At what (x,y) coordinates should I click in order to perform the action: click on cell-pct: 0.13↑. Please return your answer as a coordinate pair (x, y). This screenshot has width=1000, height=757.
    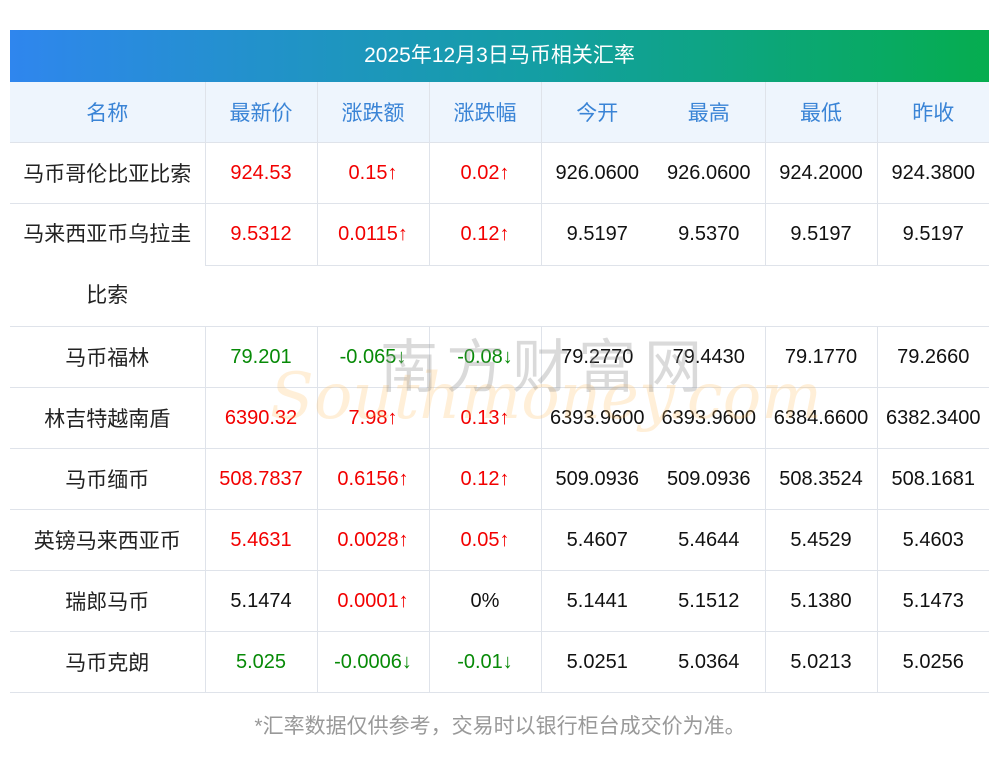
    Looking at the image, I should click on (484, 418).